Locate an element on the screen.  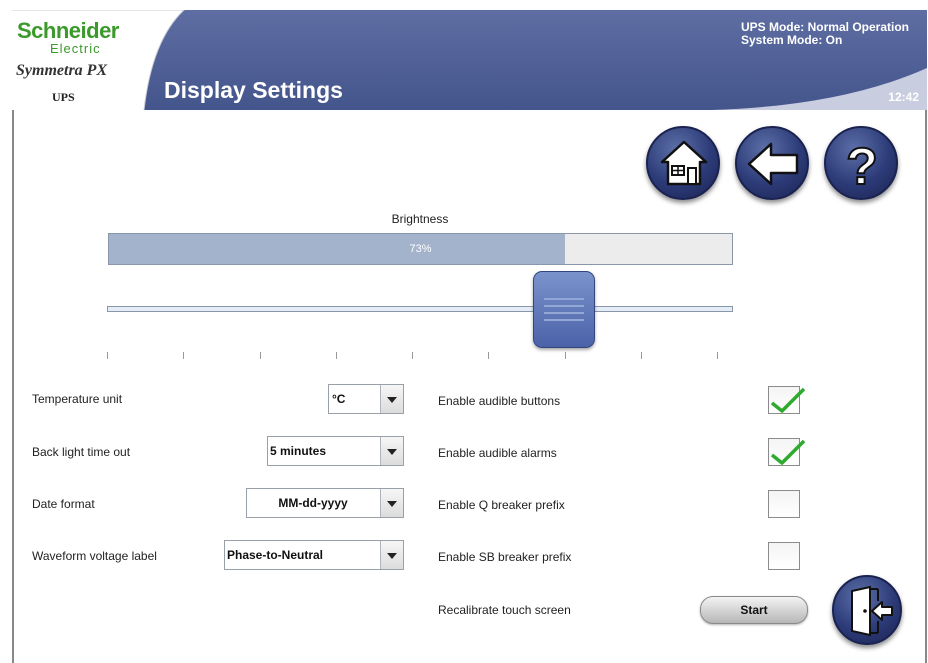
backlight-timeout-value: 5 minutes is located at coordinates (298, 451).